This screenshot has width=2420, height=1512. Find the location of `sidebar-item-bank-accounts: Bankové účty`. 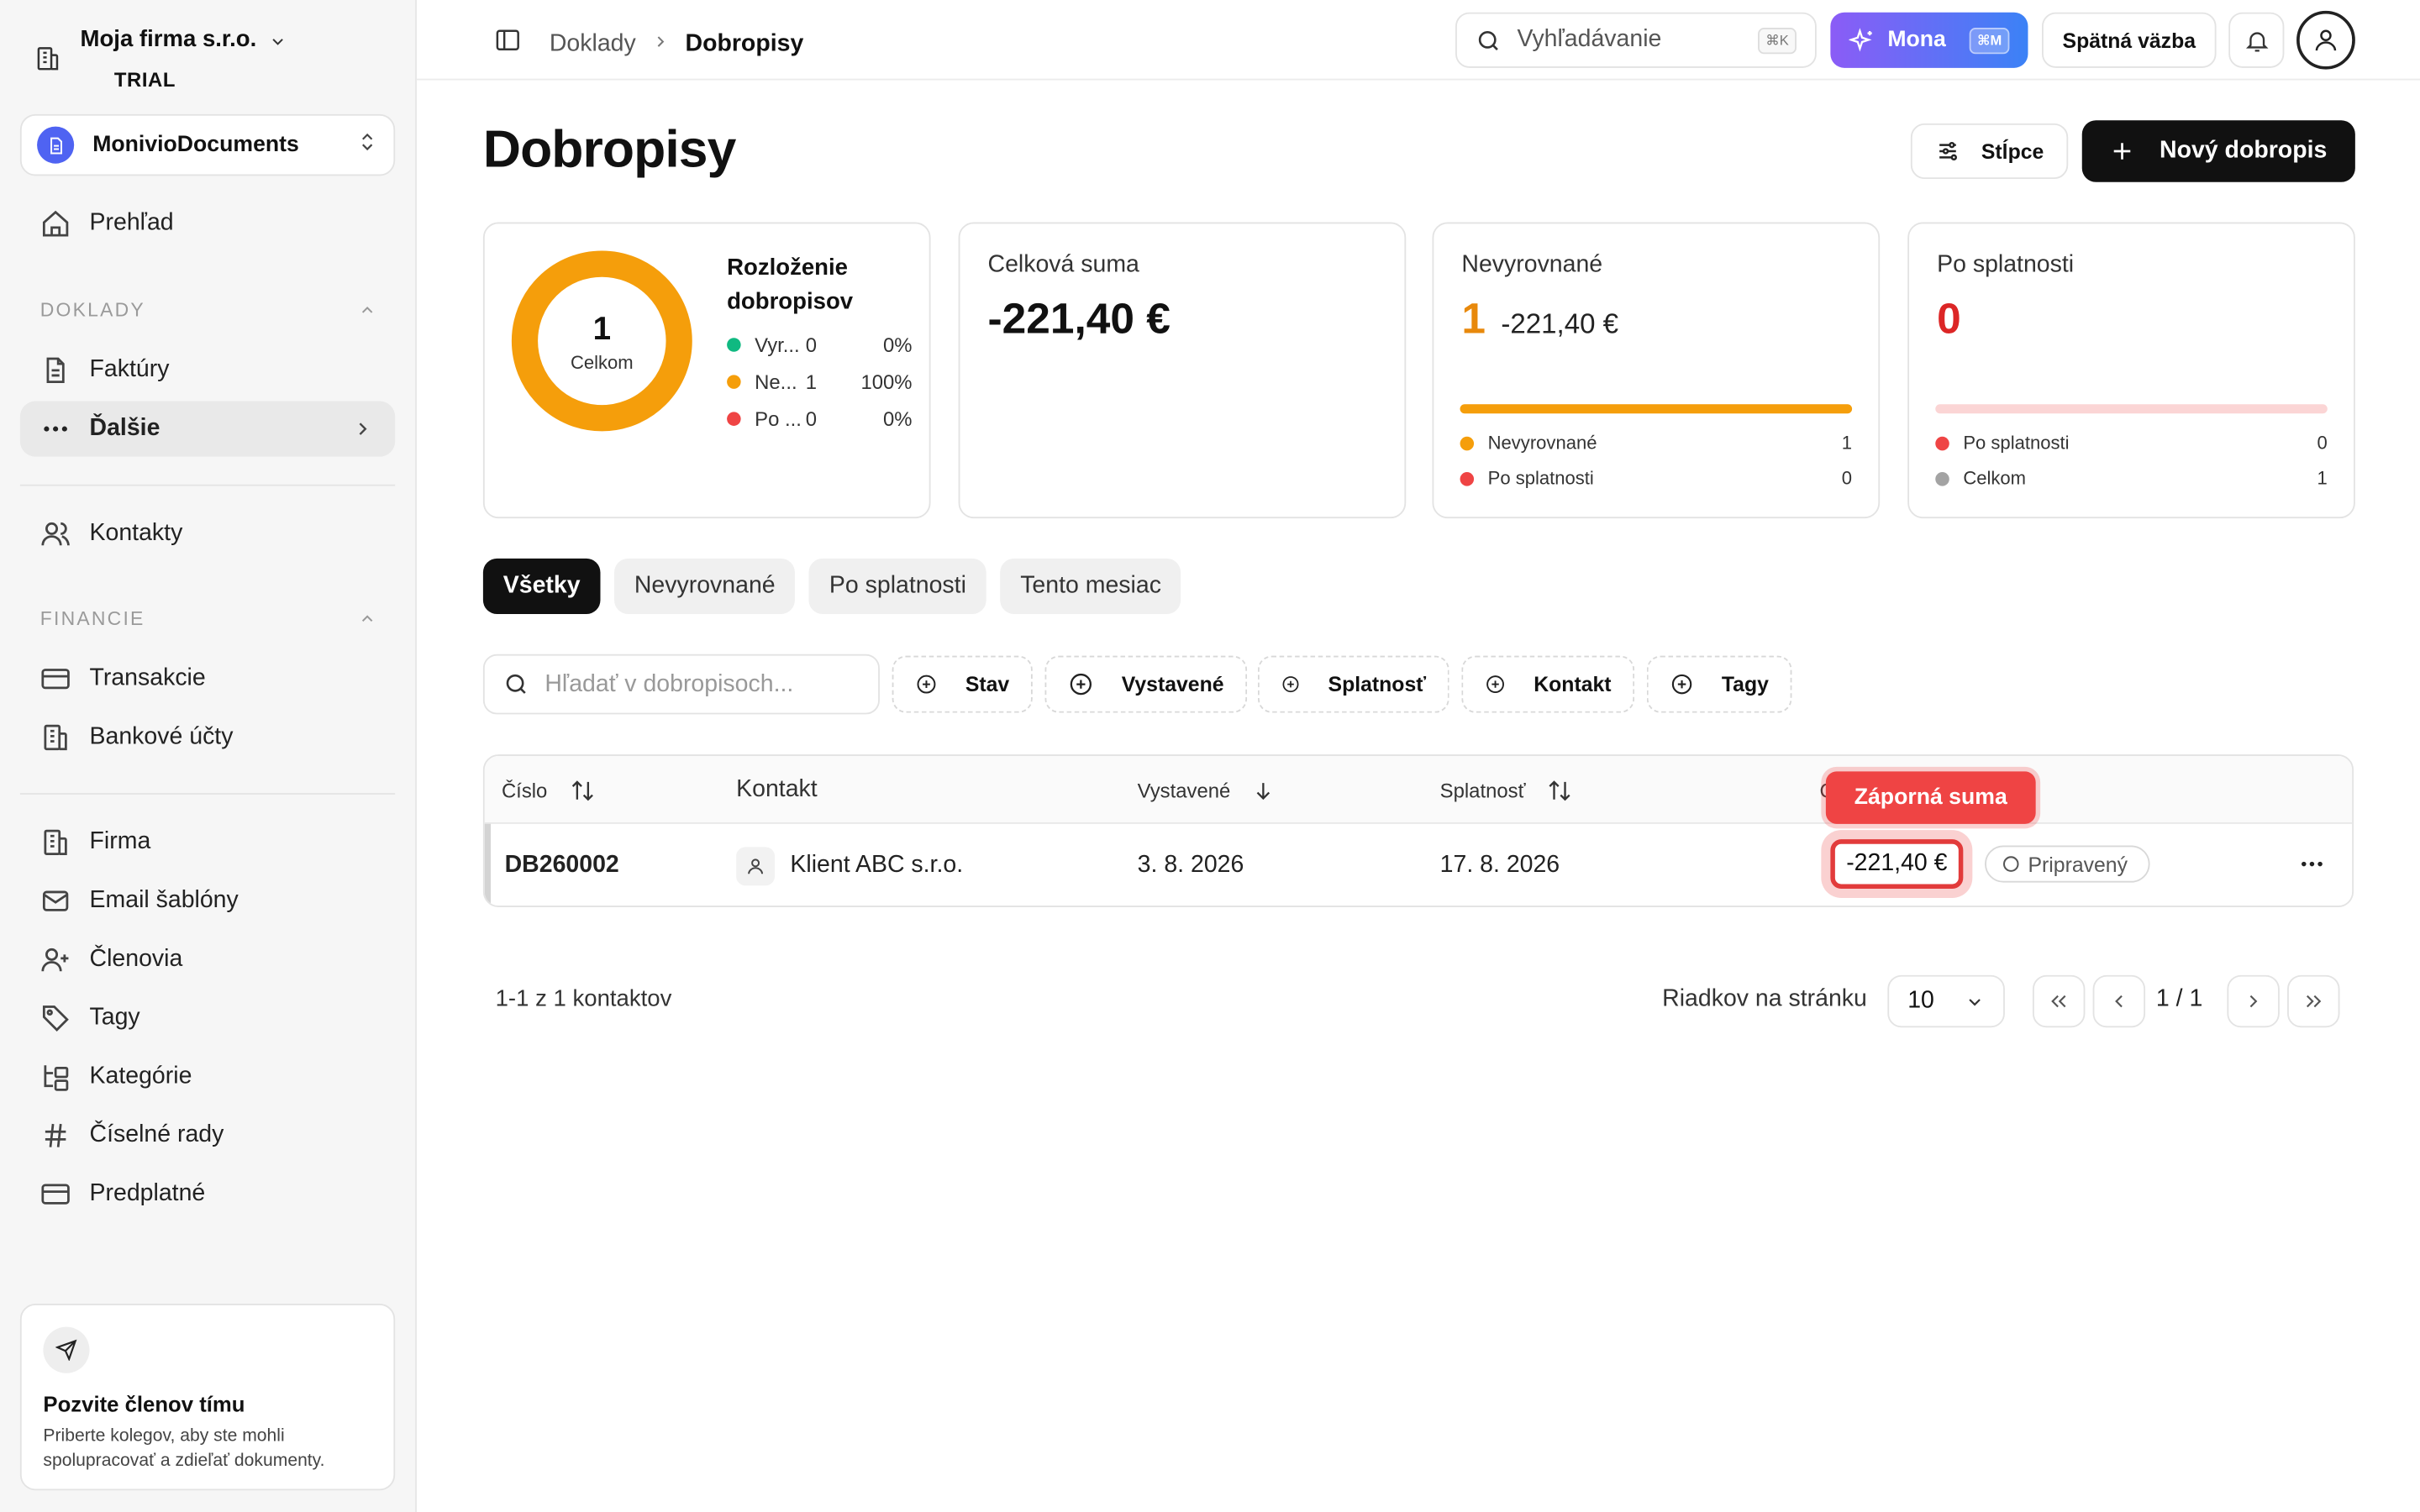

sidebar-item-bank-accounts: Bankové účty is located at coordinates (207, 737).